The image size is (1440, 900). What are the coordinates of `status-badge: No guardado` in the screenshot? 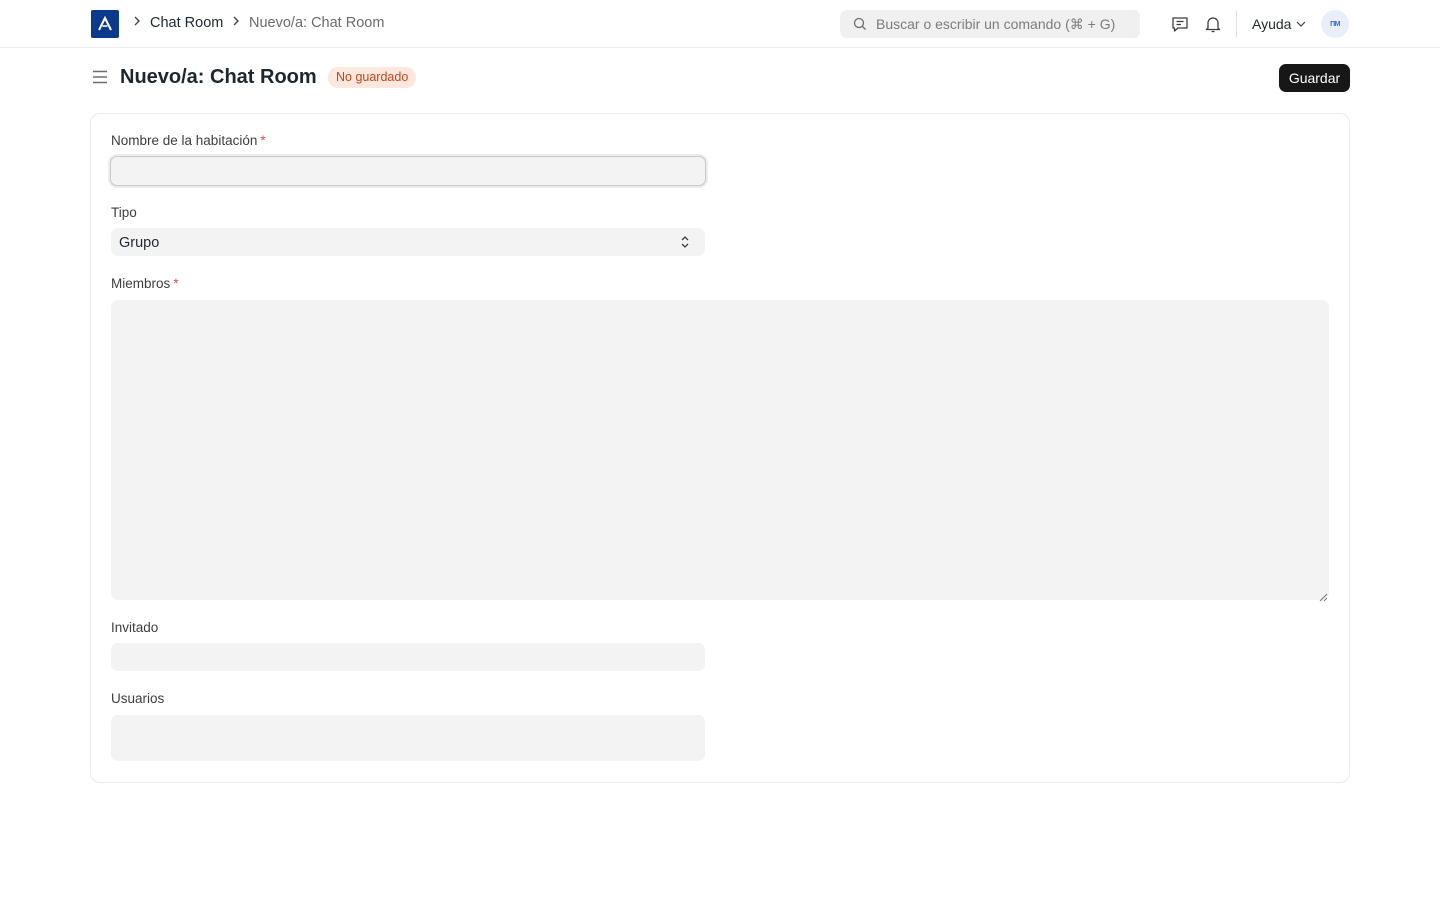 It's located at (372, 77).